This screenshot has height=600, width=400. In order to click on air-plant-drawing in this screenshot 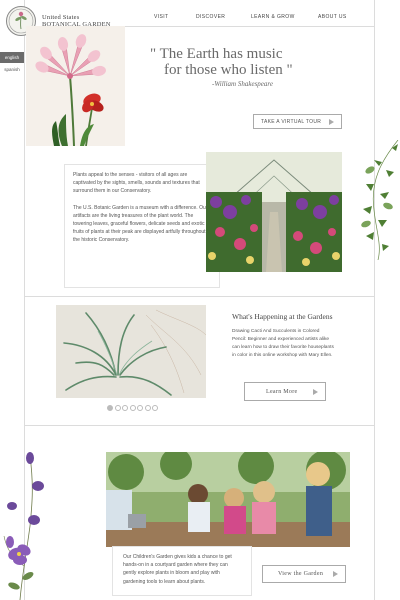, I will do `click(131, 351)`.